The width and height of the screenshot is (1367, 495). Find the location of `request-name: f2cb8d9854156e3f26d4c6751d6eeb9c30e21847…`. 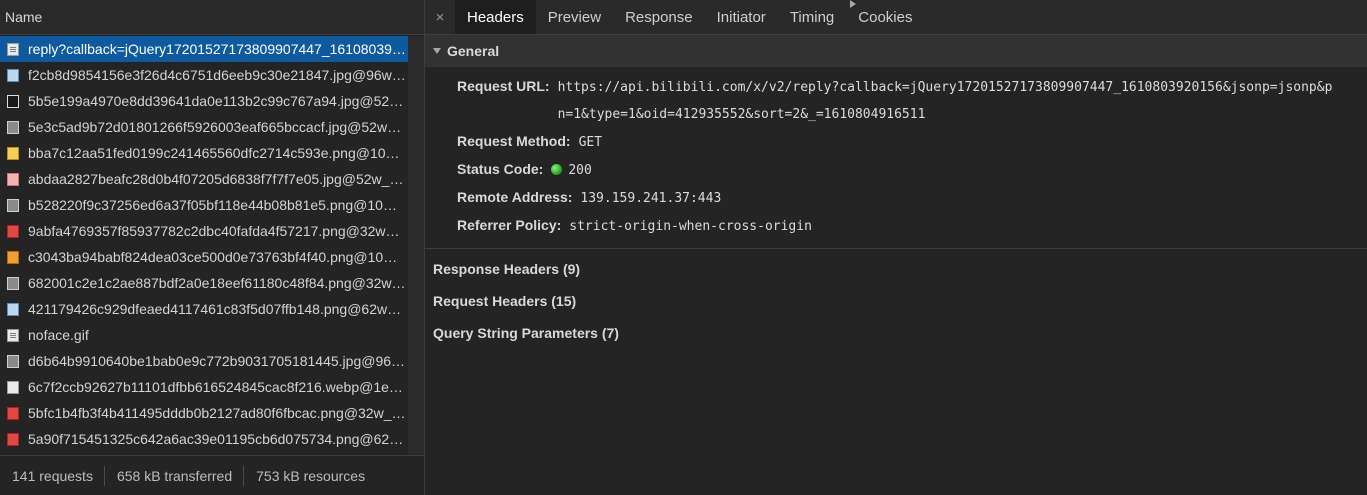

request-name: f2cb8d9854156e3f26d4c6751d6eeb9c30e21847… is located at coordinates (217, 75).